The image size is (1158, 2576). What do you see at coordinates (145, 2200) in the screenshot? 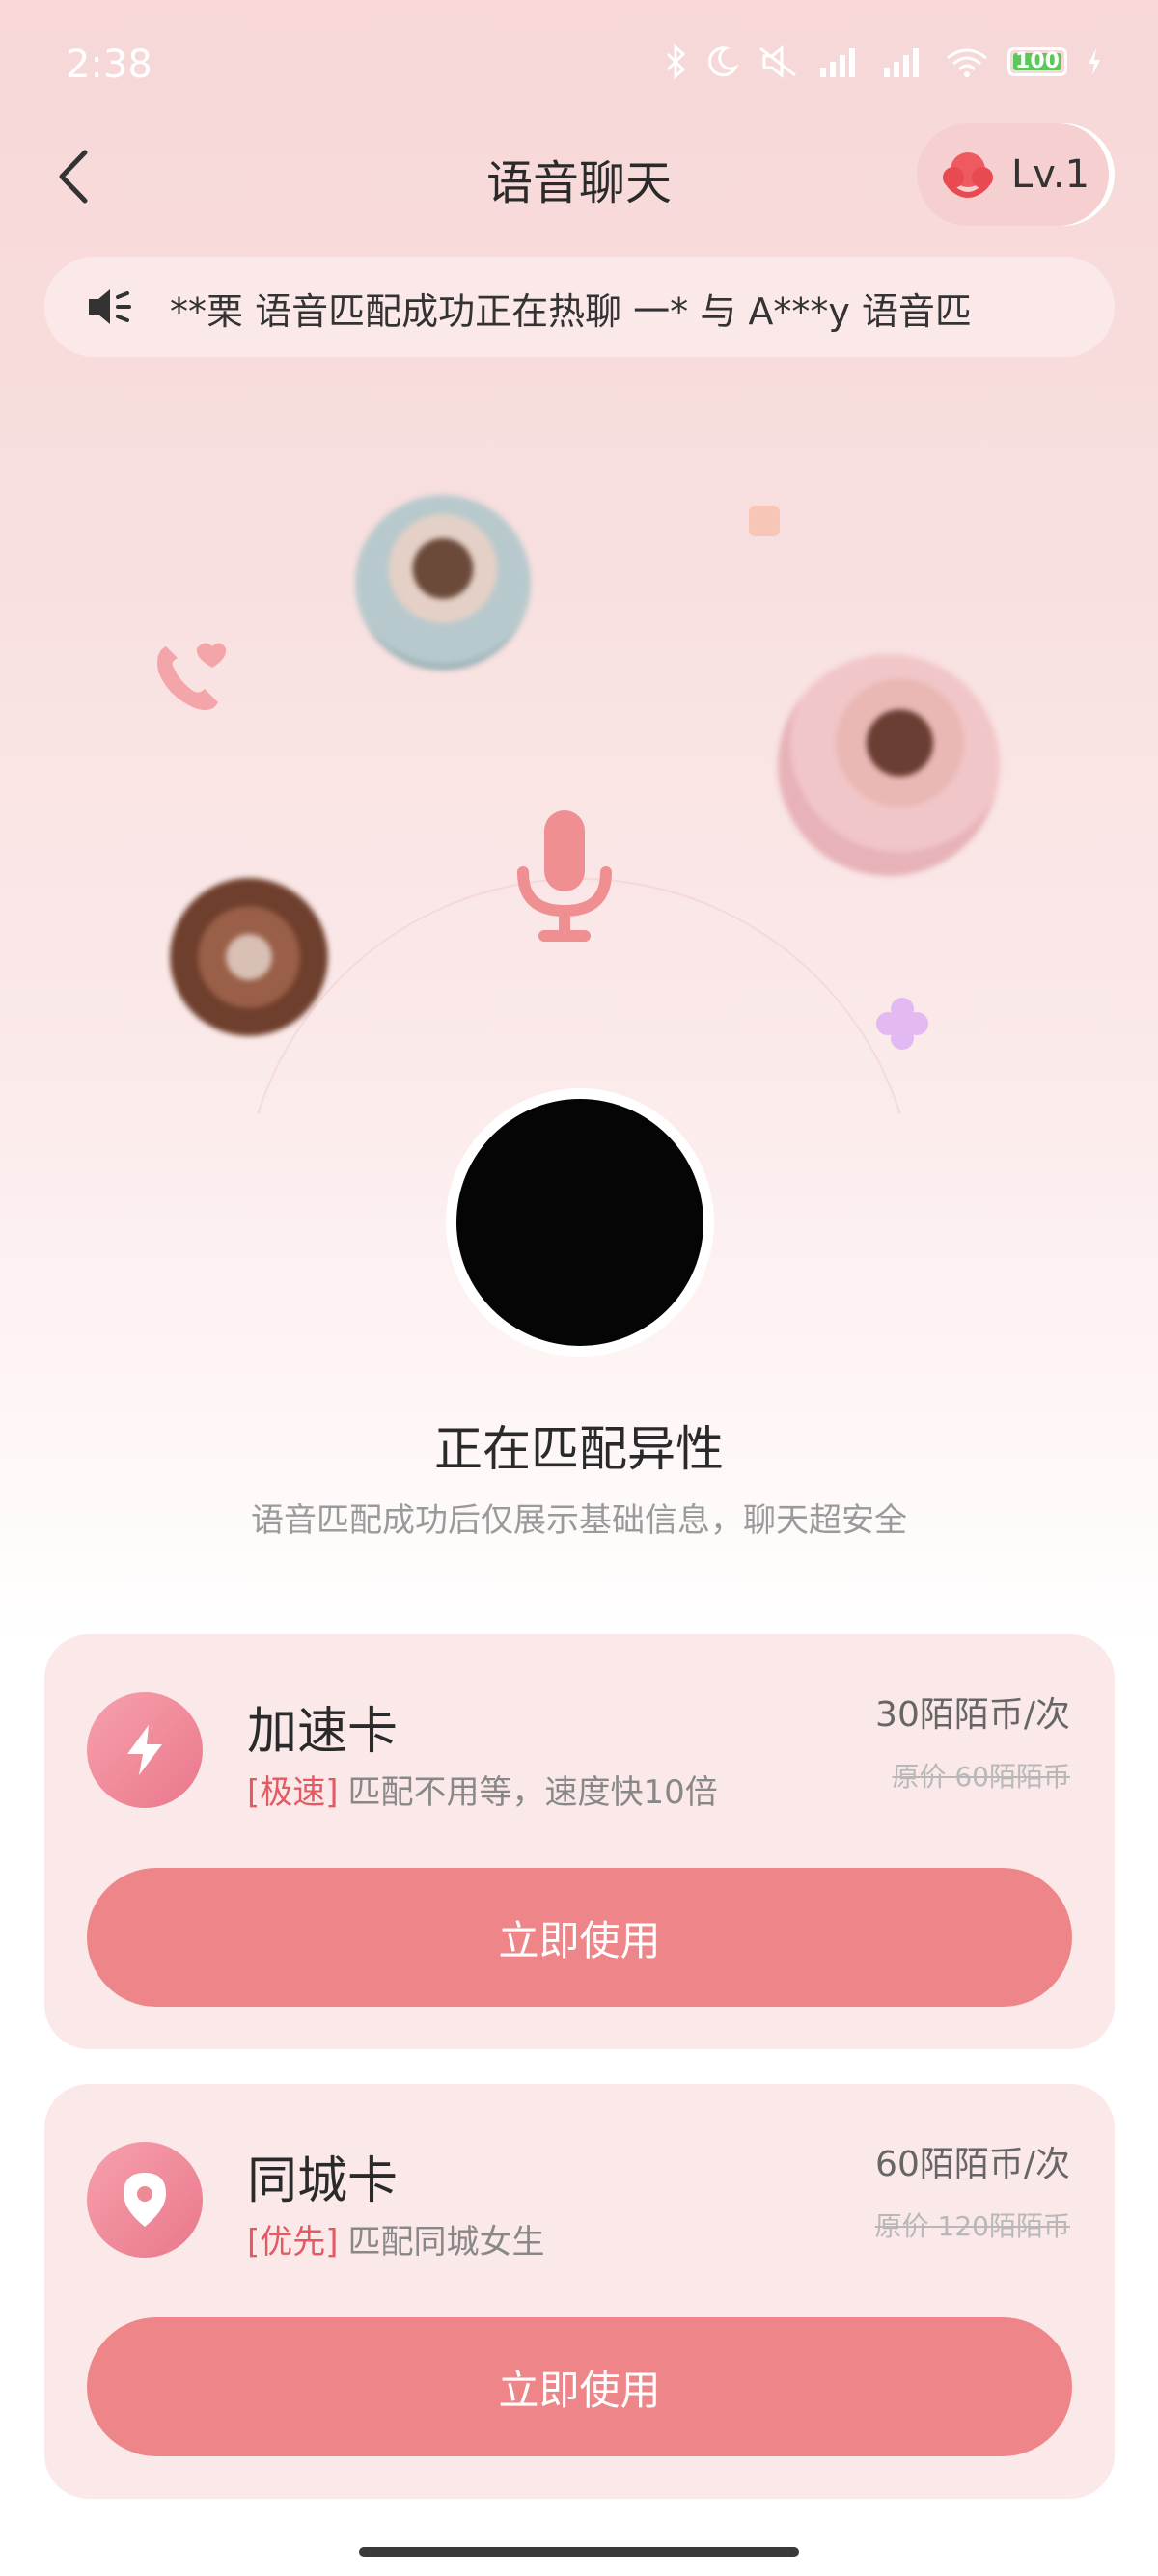
I see `location-pin-icon` at bounding box center [145, 2200].